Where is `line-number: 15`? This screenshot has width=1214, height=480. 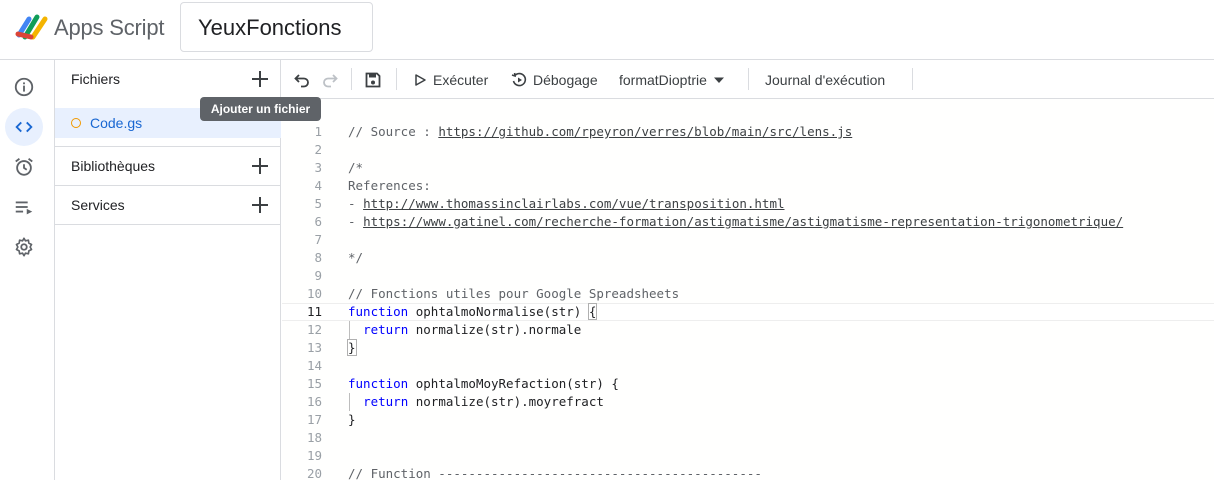 line-number: 15 is located at coordinates (314, 383).